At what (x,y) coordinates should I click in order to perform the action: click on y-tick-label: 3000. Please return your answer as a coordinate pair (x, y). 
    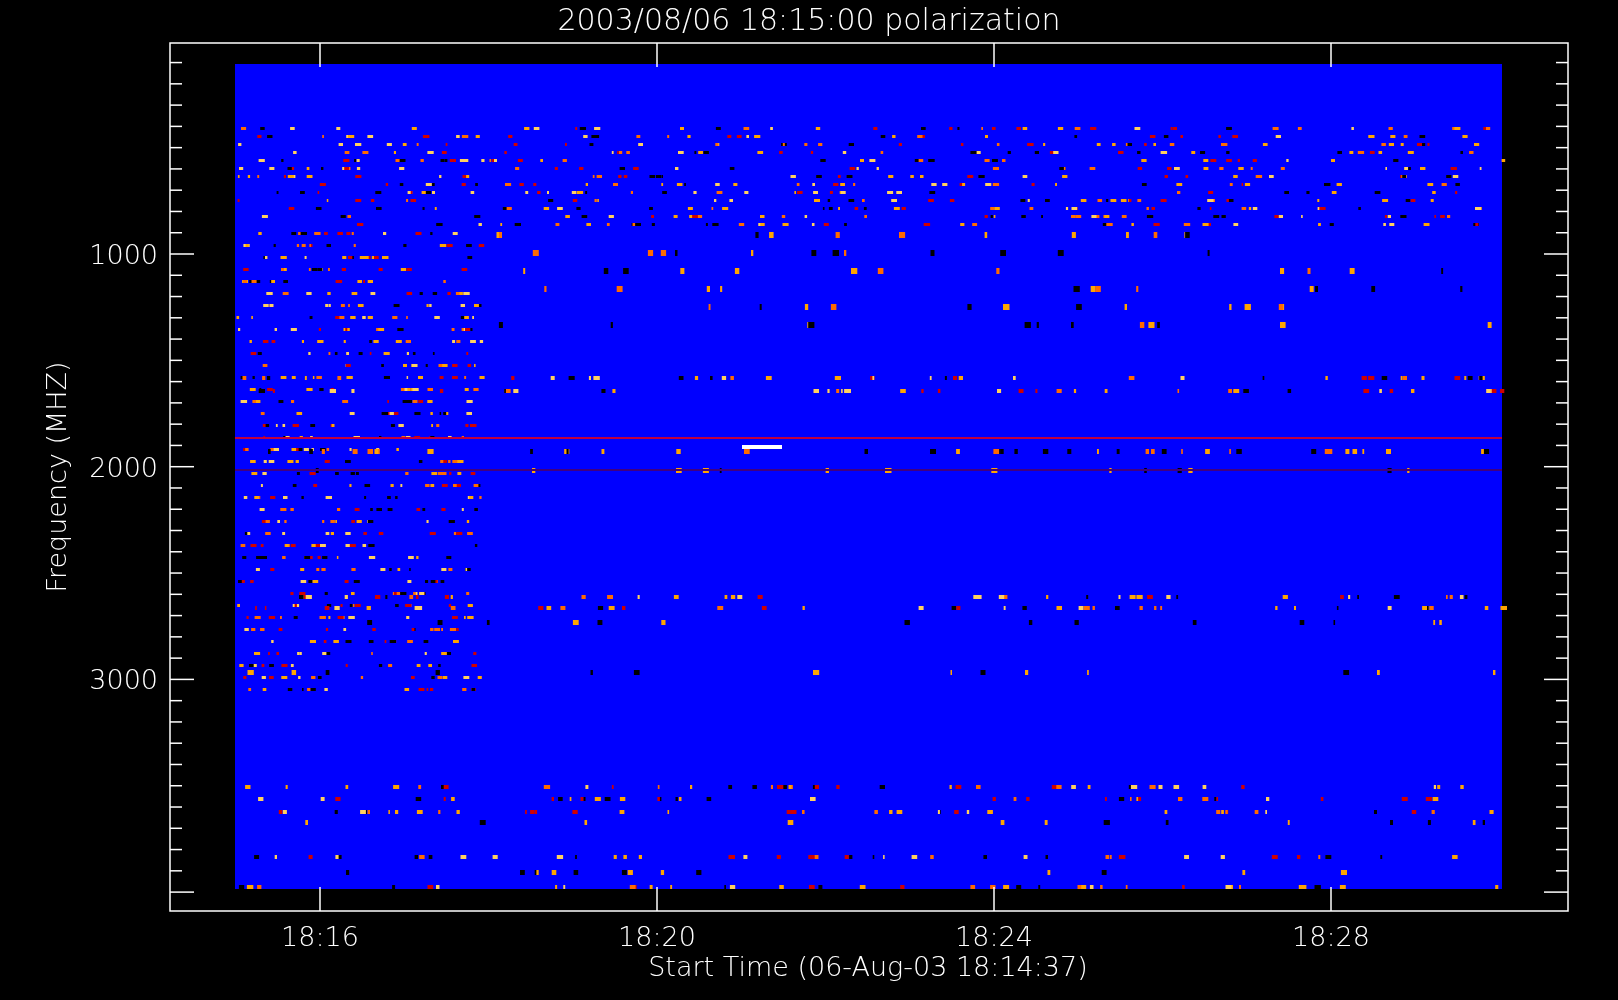
    Looking at the image, I should click on (123, 680).